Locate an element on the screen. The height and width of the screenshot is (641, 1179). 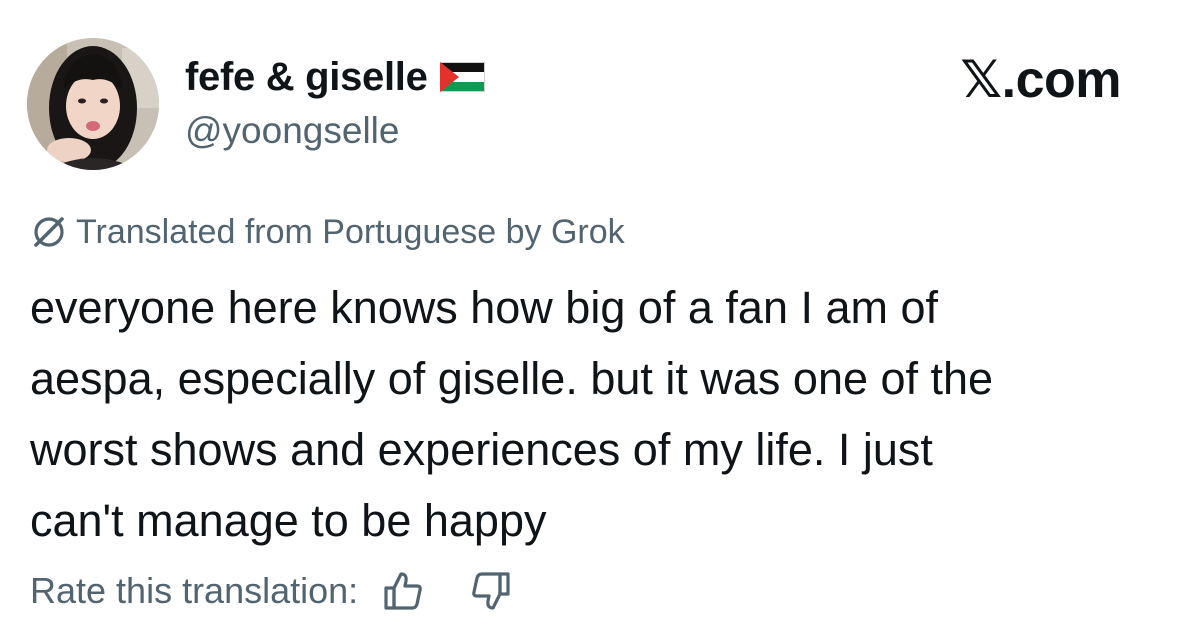
thumbs-up-icon is located at coordinates (403, 591).